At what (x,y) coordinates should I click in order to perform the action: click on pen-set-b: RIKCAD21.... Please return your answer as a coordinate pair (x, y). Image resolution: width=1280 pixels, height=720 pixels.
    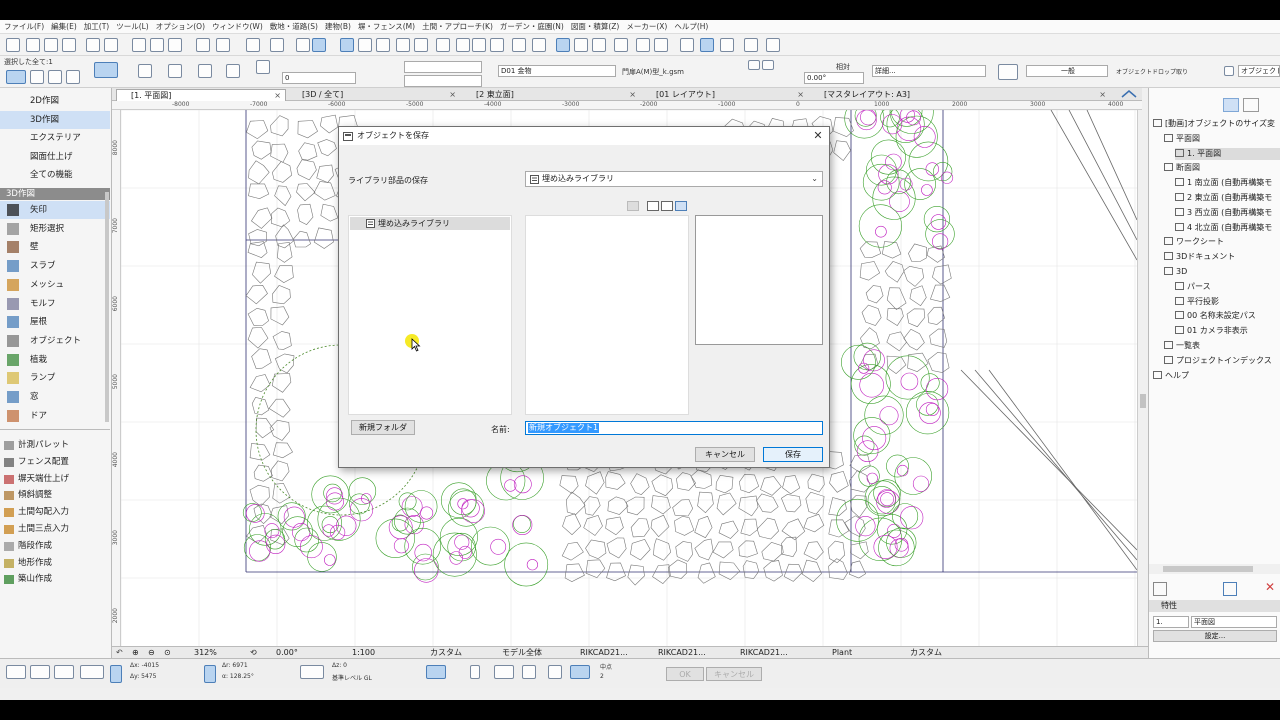
    Looking at the image, I should click on (682, 652).